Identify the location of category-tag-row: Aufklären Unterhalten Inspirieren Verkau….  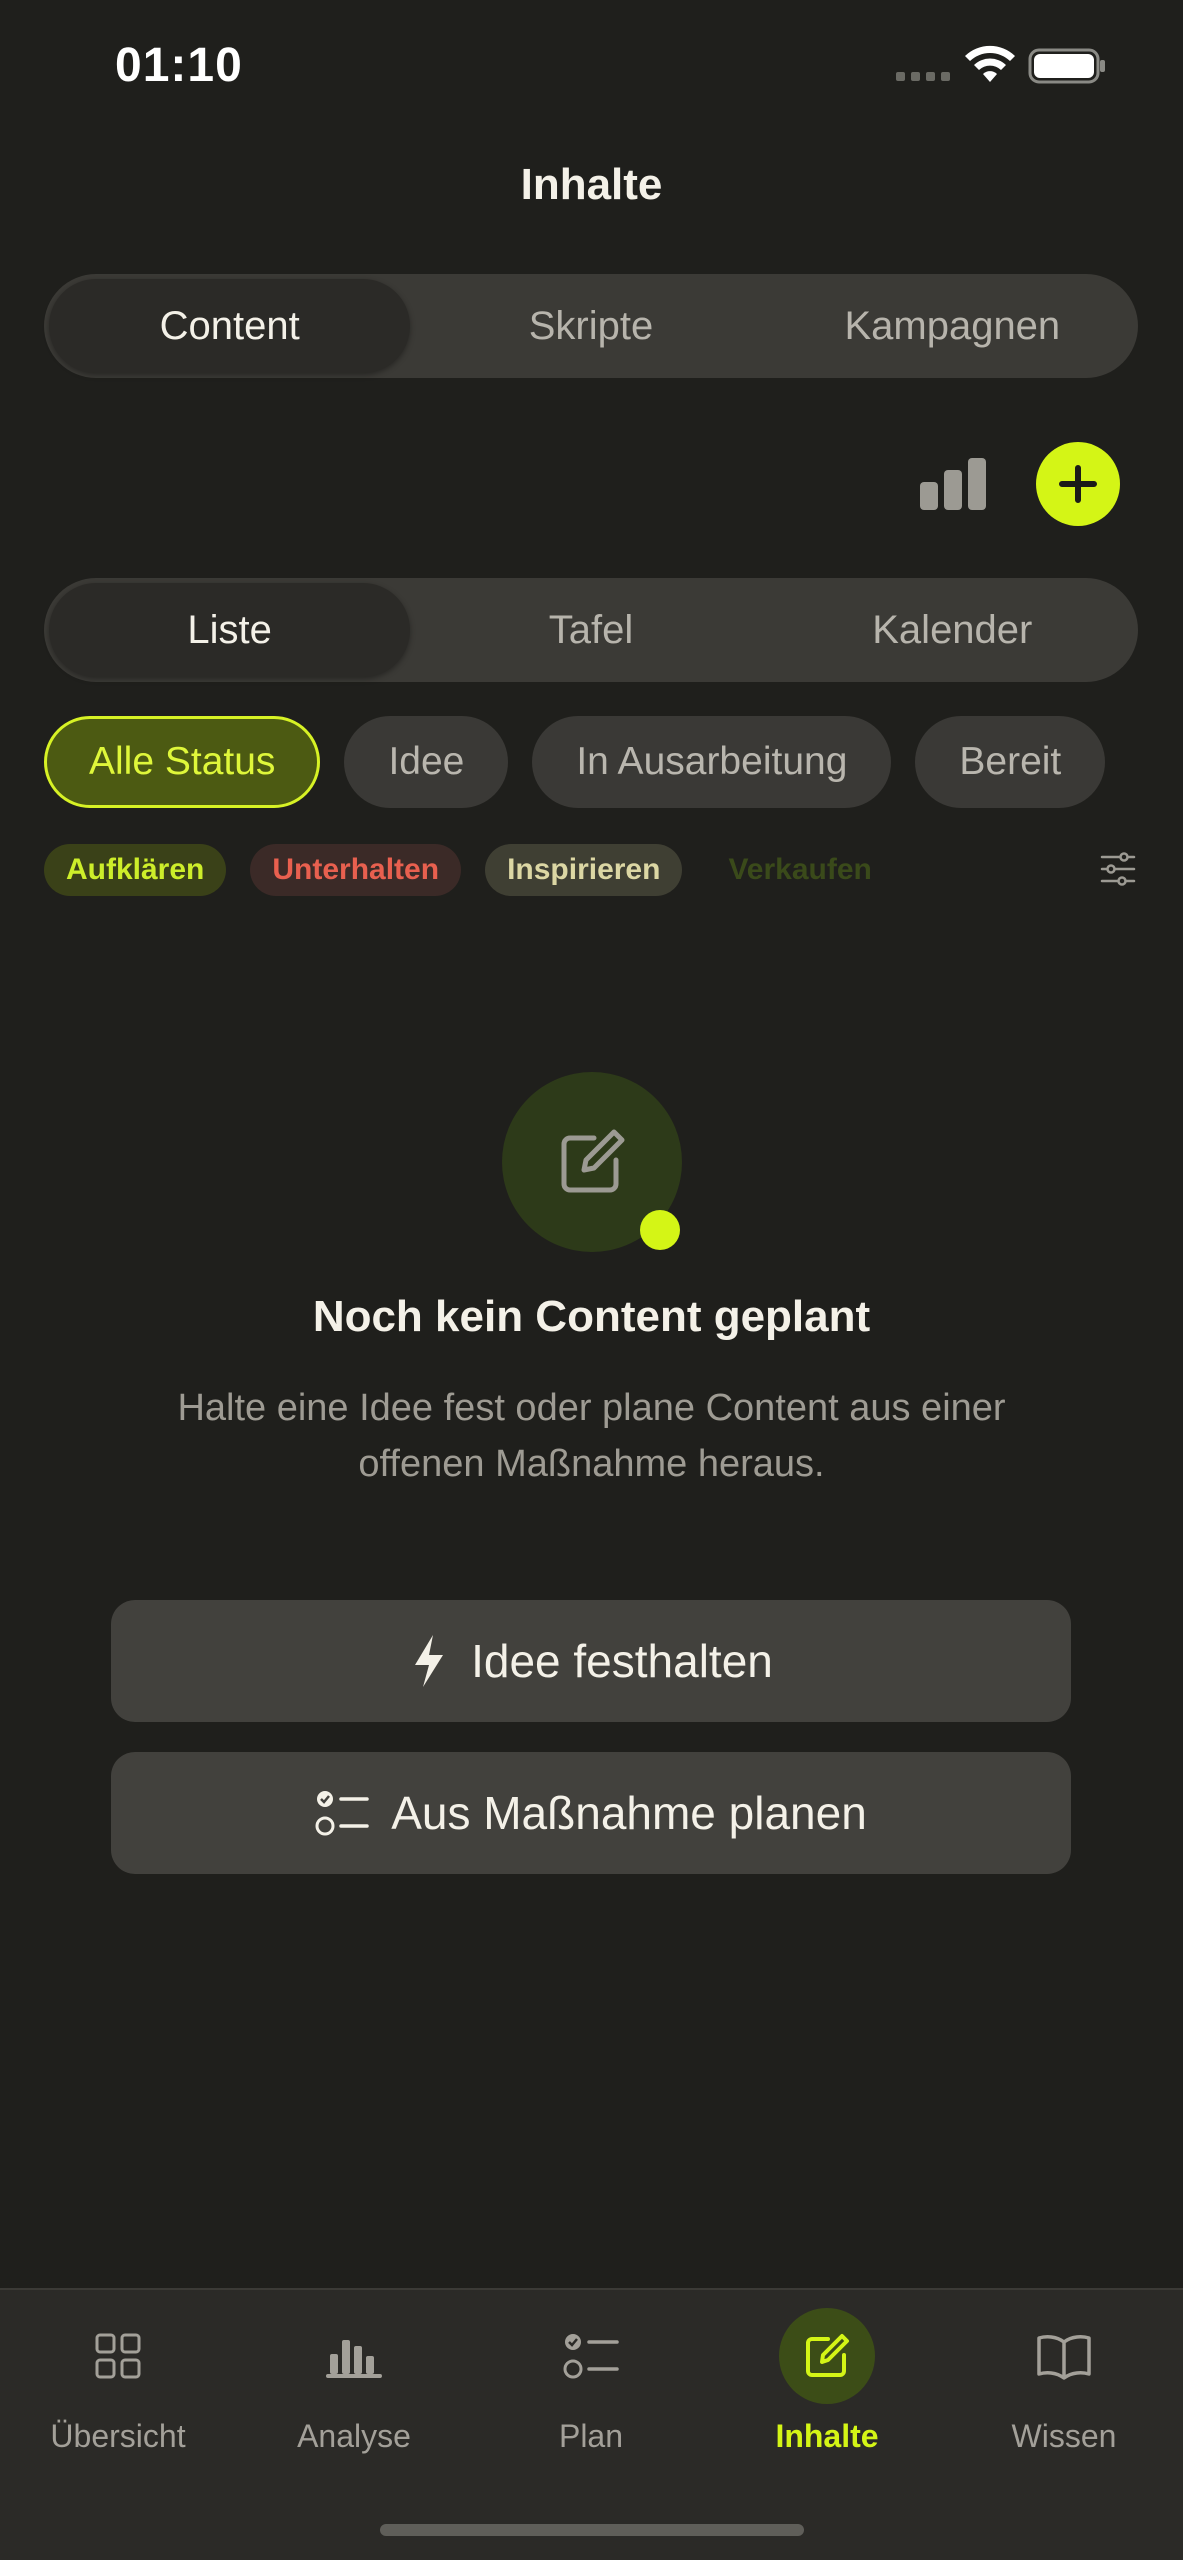
(469, 870).